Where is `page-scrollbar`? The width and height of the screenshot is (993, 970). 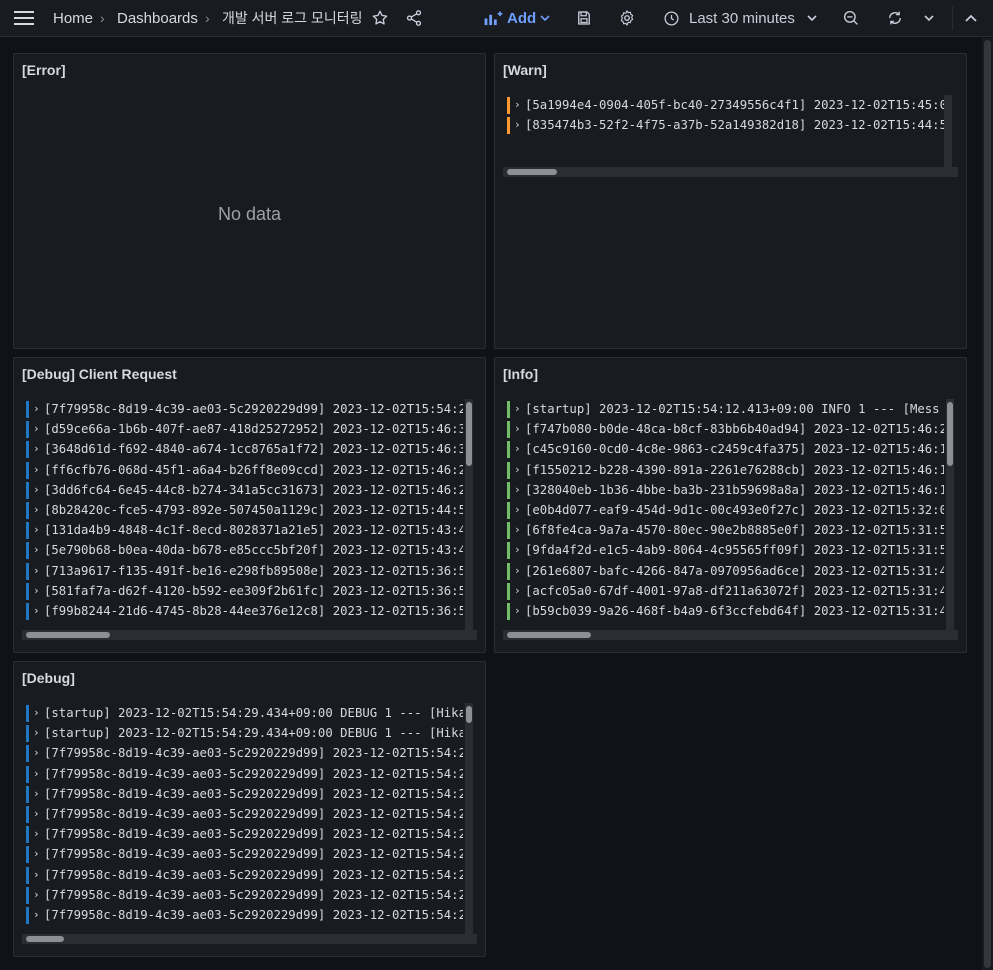
page-scrollbar is located at coordinates (987, 504).